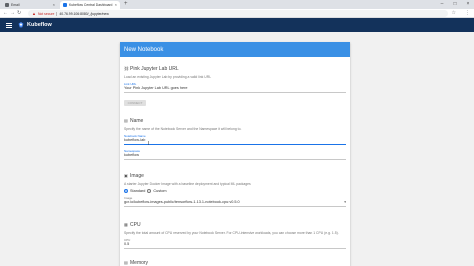 The width and height of the screenshot is (474, 266). Describe the element at coordinates (237, 25) in the screenshot. I see `kubeflow-app-bar: Kubeflow` at that location.